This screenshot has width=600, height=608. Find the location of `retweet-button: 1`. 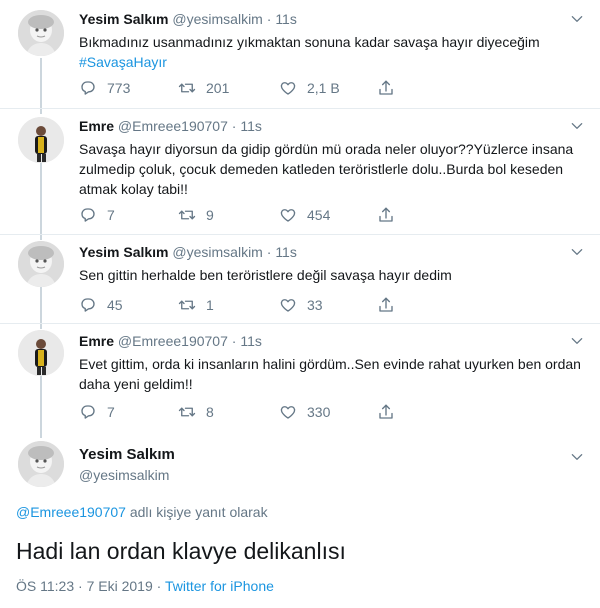

retweet-button: 1 is located at coordinates (196, 305).